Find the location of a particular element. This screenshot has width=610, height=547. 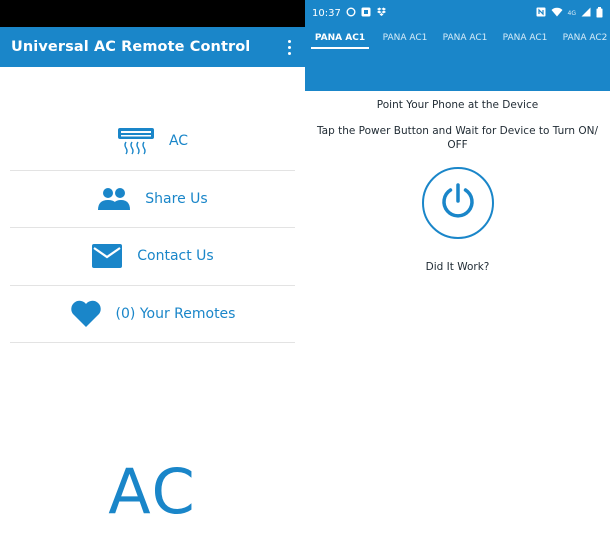

power-button is located at coordinates (458, 203).